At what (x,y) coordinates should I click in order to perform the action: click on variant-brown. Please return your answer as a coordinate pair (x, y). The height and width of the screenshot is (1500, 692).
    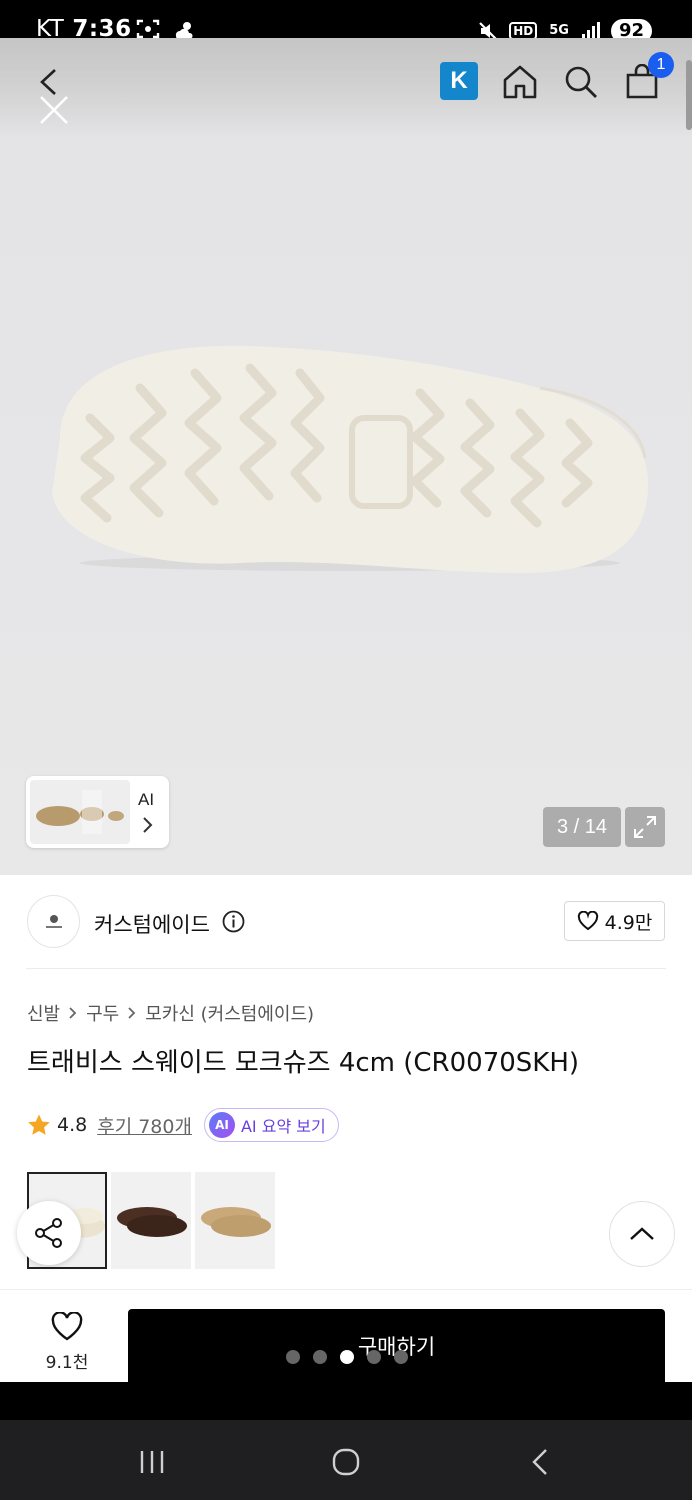
    Looking at the image, I should click on (151, 1220).